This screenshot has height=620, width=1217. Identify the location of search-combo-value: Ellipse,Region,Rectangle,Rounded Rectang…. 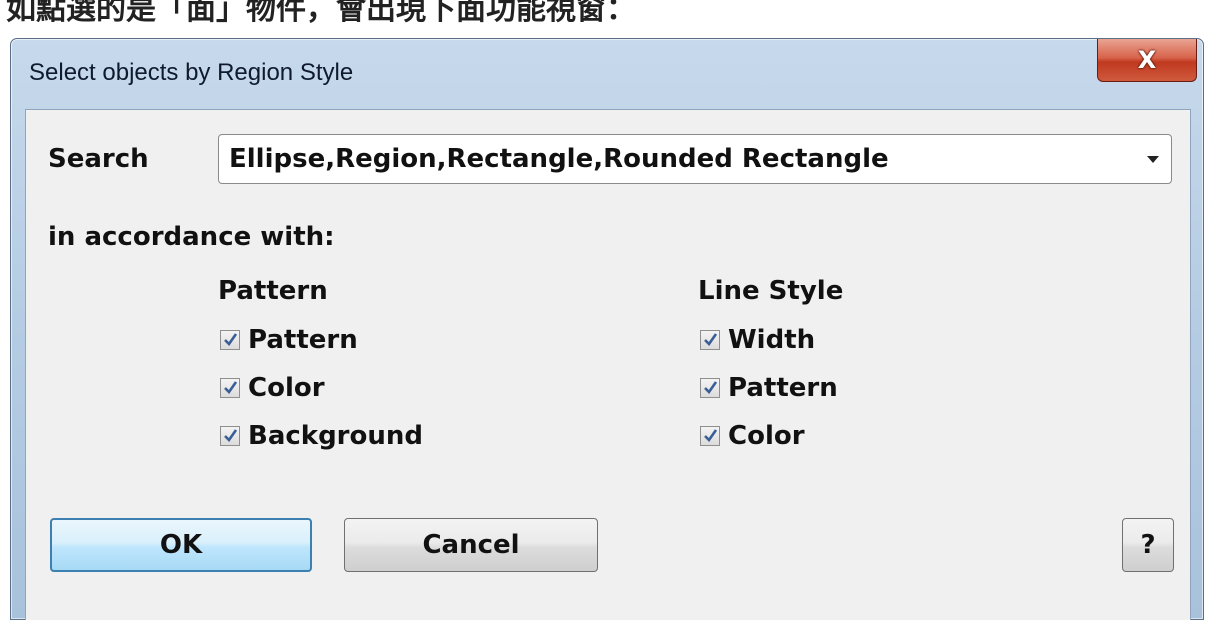
(559, 159).